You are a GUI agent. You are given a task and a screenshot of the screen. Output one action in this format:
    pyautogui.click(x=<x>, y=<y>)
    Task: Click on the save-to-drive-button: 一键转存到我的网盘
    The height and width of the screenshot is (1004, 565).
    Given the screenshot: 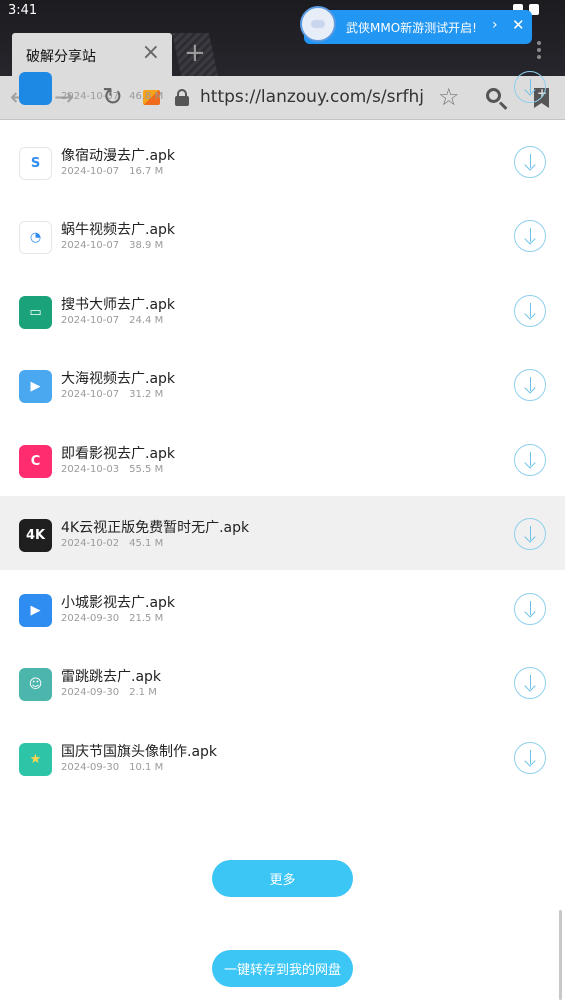 What is the action you would take?
    pyautogui.click(x=282, y=968)
    